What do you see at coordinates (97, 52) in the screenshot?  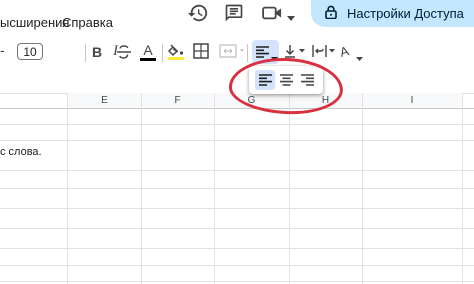 I see `bold-button: B` at bounding box center [97, 52].